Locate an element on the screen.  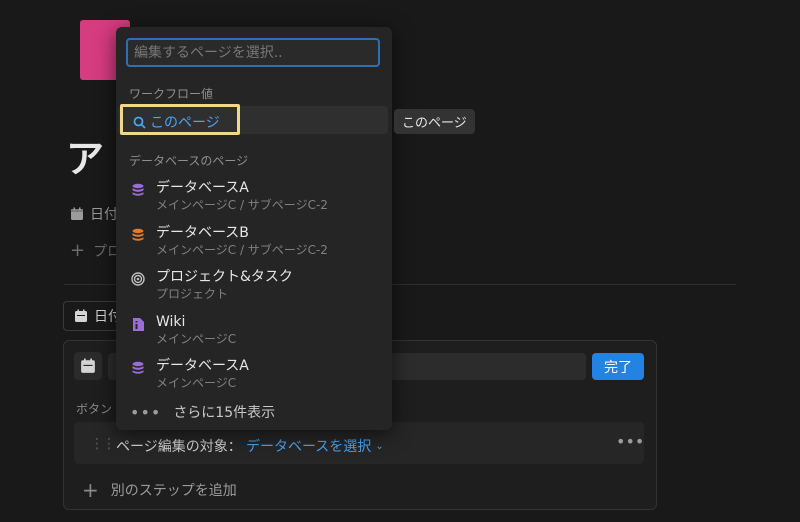
show-more-label: さらに15件表示 is located at coordinates (224, 413).